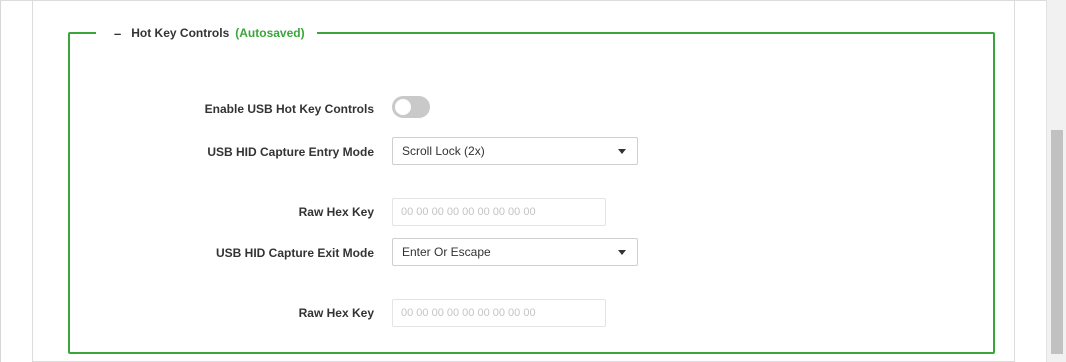 This screenshot has height=362, width=1066. Describe the element at coordinates (1014, 181) in the screenshot. I see `content-right-border` at that location.